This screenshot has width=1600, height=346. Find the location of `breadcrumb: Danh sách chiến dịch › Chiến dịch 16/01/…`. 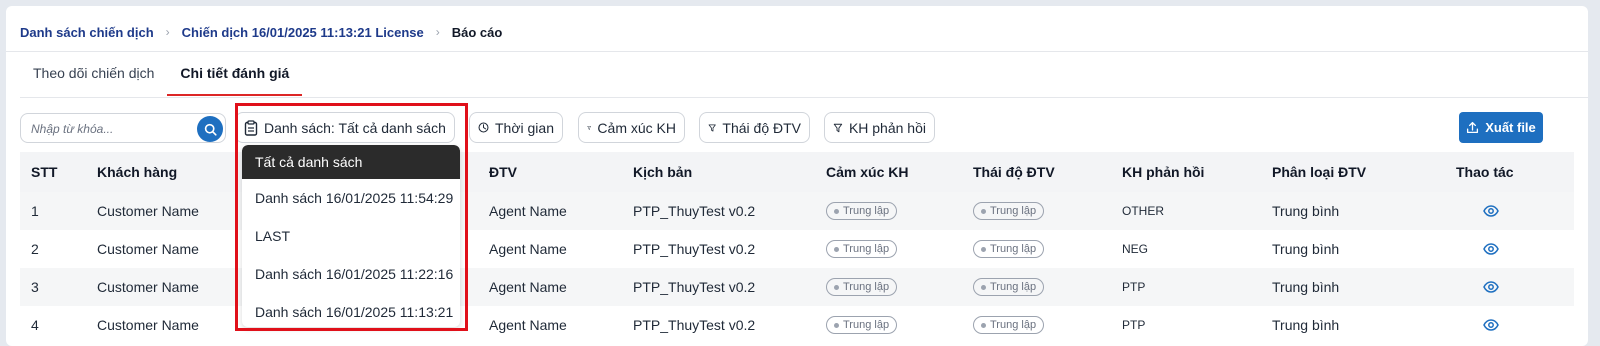

breadcrumb: Danh sách chiến dịch › Chiến dịch 16/01/… is located at coordinates (261, 32).